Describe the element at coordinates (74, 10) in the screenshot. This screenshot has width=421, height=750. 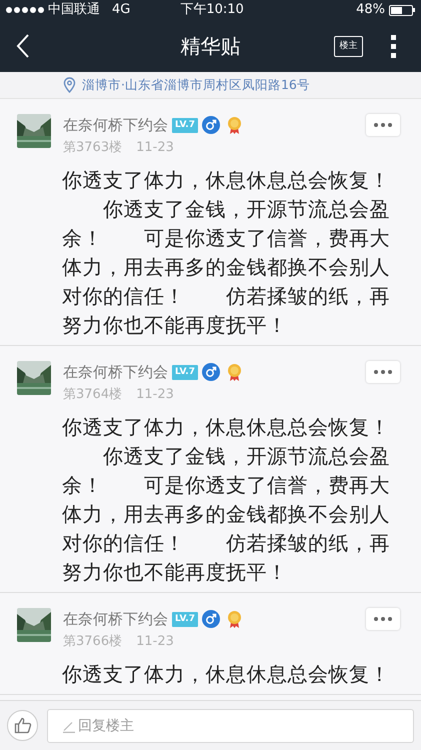
I see `carrier-label: 中国联通` at that location.